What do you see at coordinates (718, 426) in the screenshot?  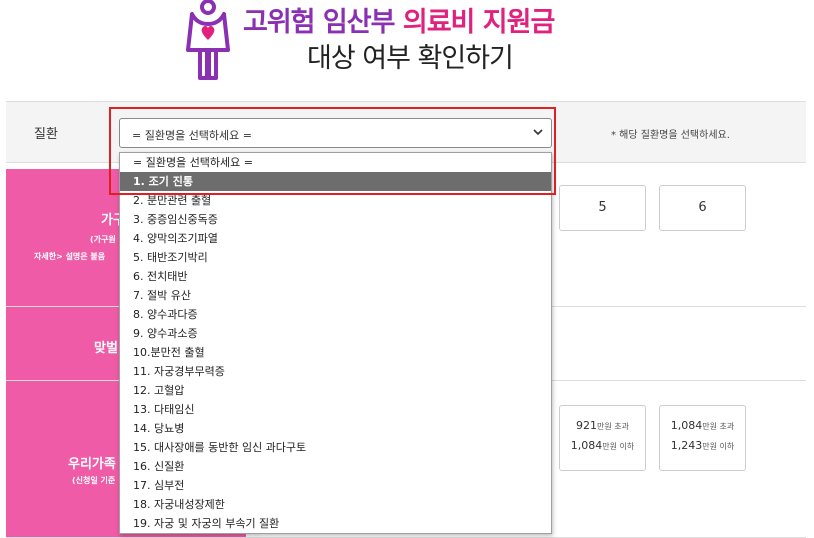 I see `income-b-unit1: 만원 초과` at bounding box center [718, 426].